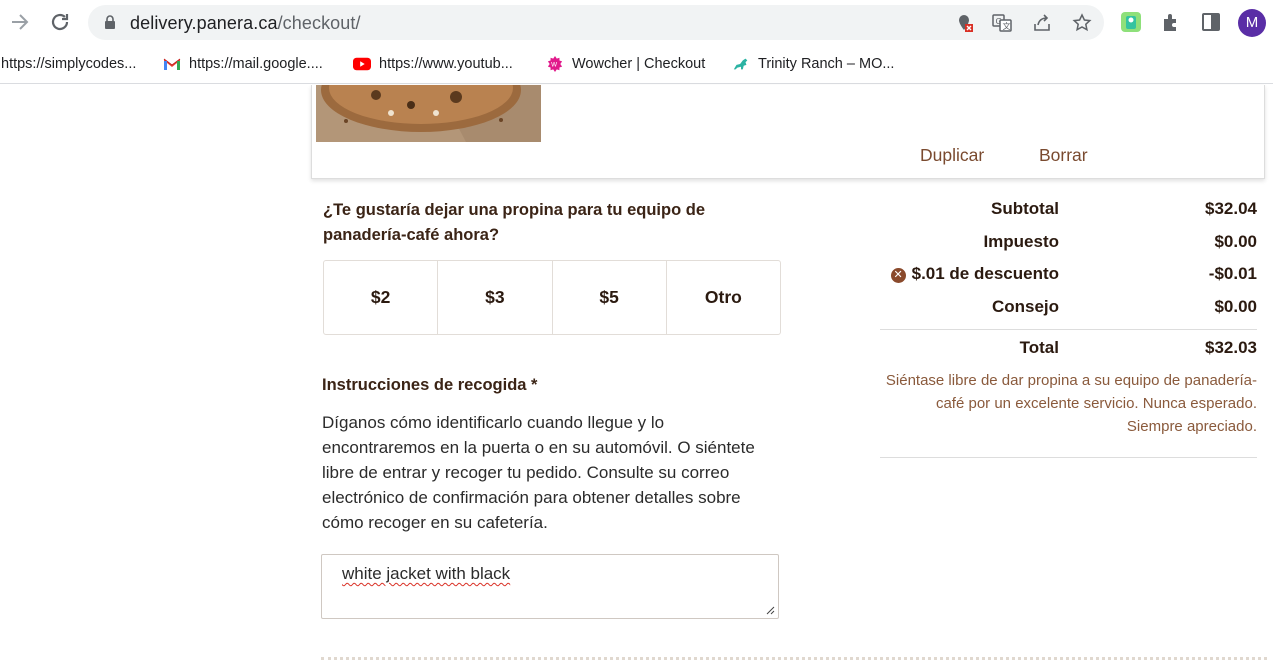  Describe the element at coordinates (898, 275) in the screenshot. I see `remove-discount-icon: ✕` at that location.